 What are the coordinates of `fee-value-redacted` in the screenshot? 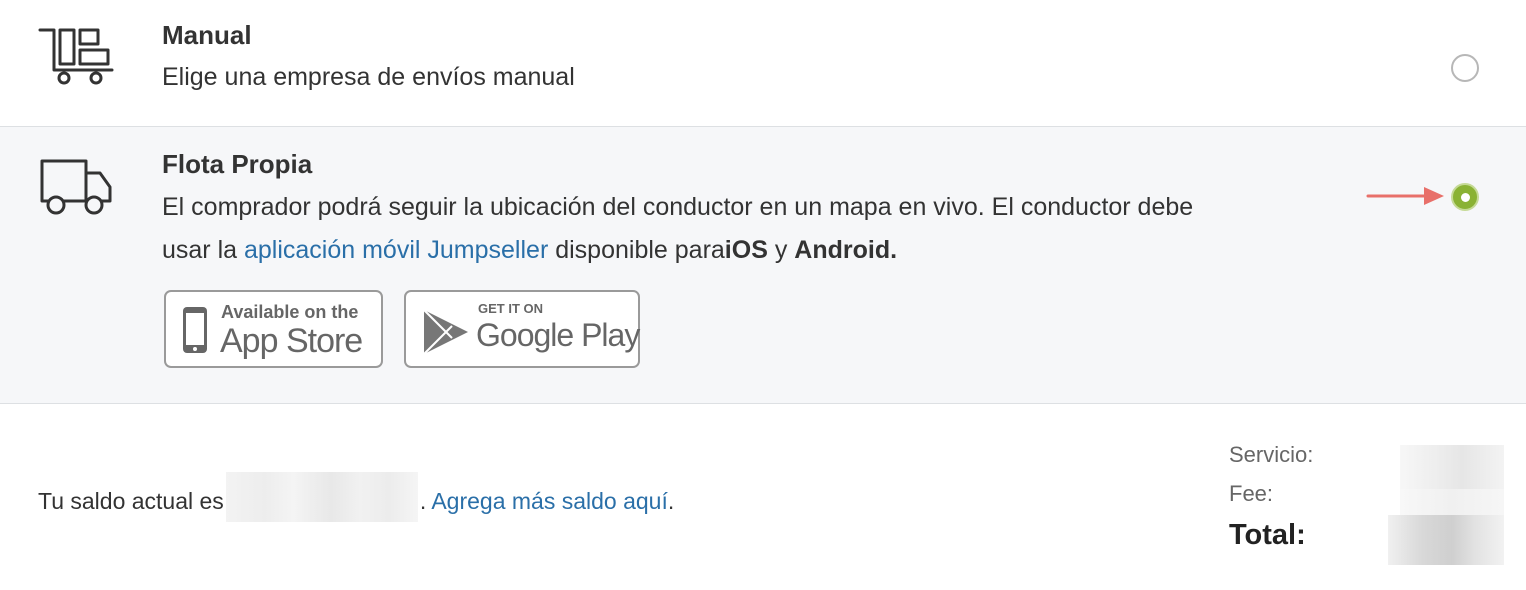 It's located at (1452, 502).